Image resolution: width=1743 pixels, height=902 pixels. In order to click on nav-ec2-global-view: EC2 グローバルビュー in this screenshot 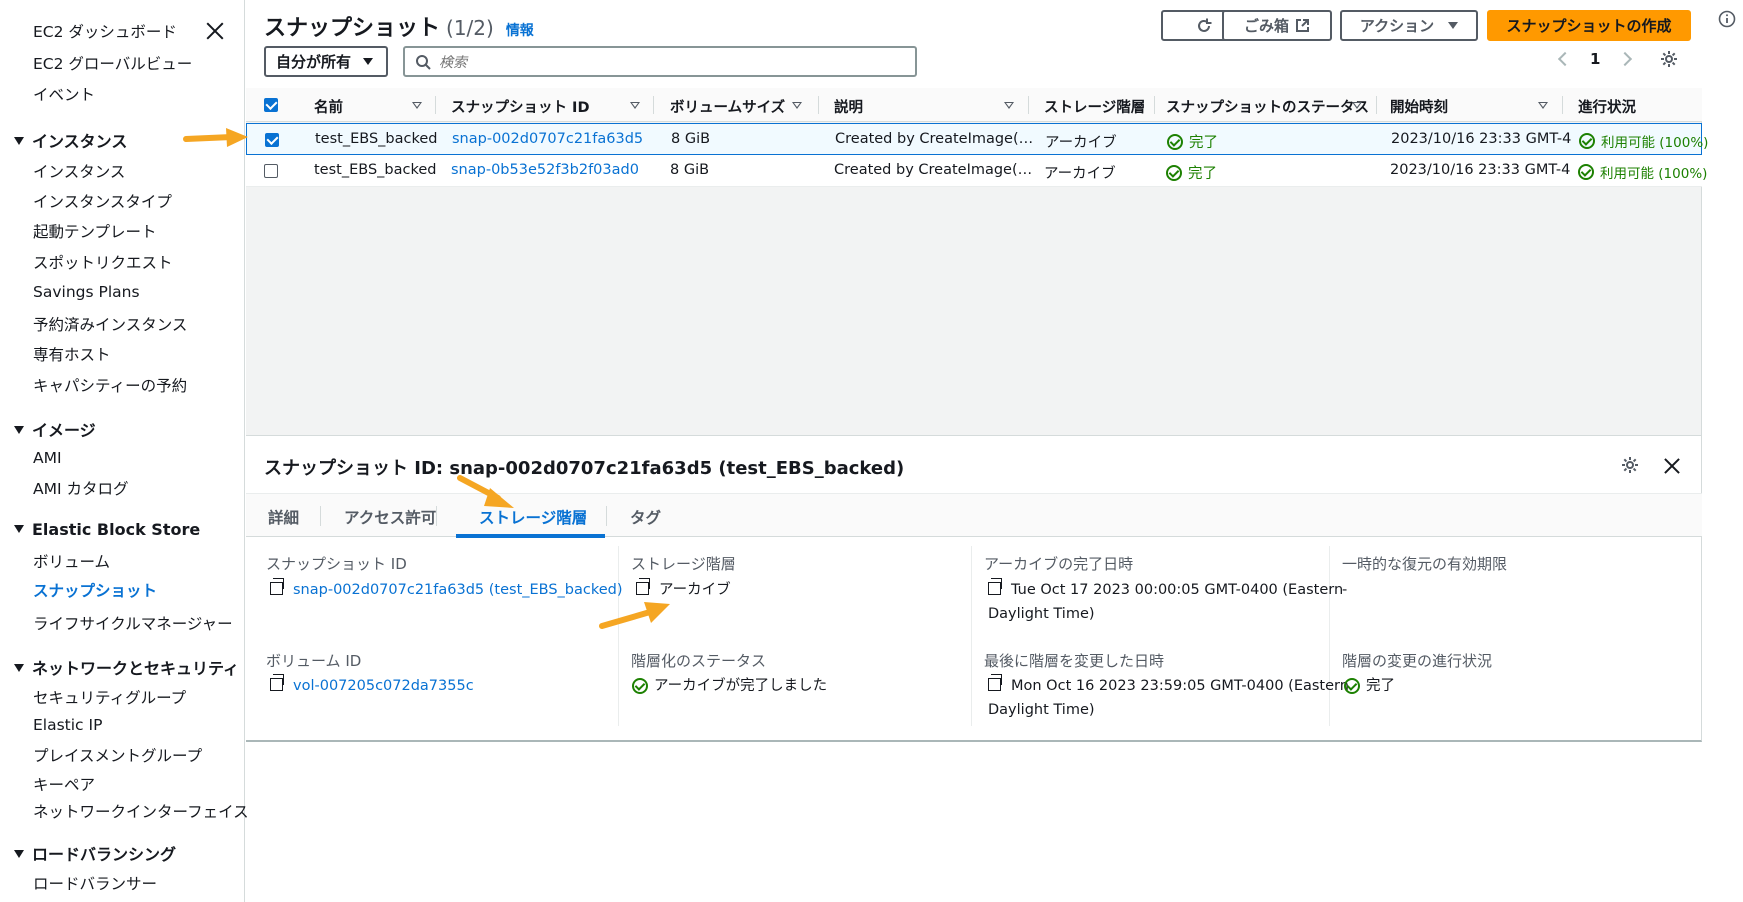, I will do `click(112, 63)`.